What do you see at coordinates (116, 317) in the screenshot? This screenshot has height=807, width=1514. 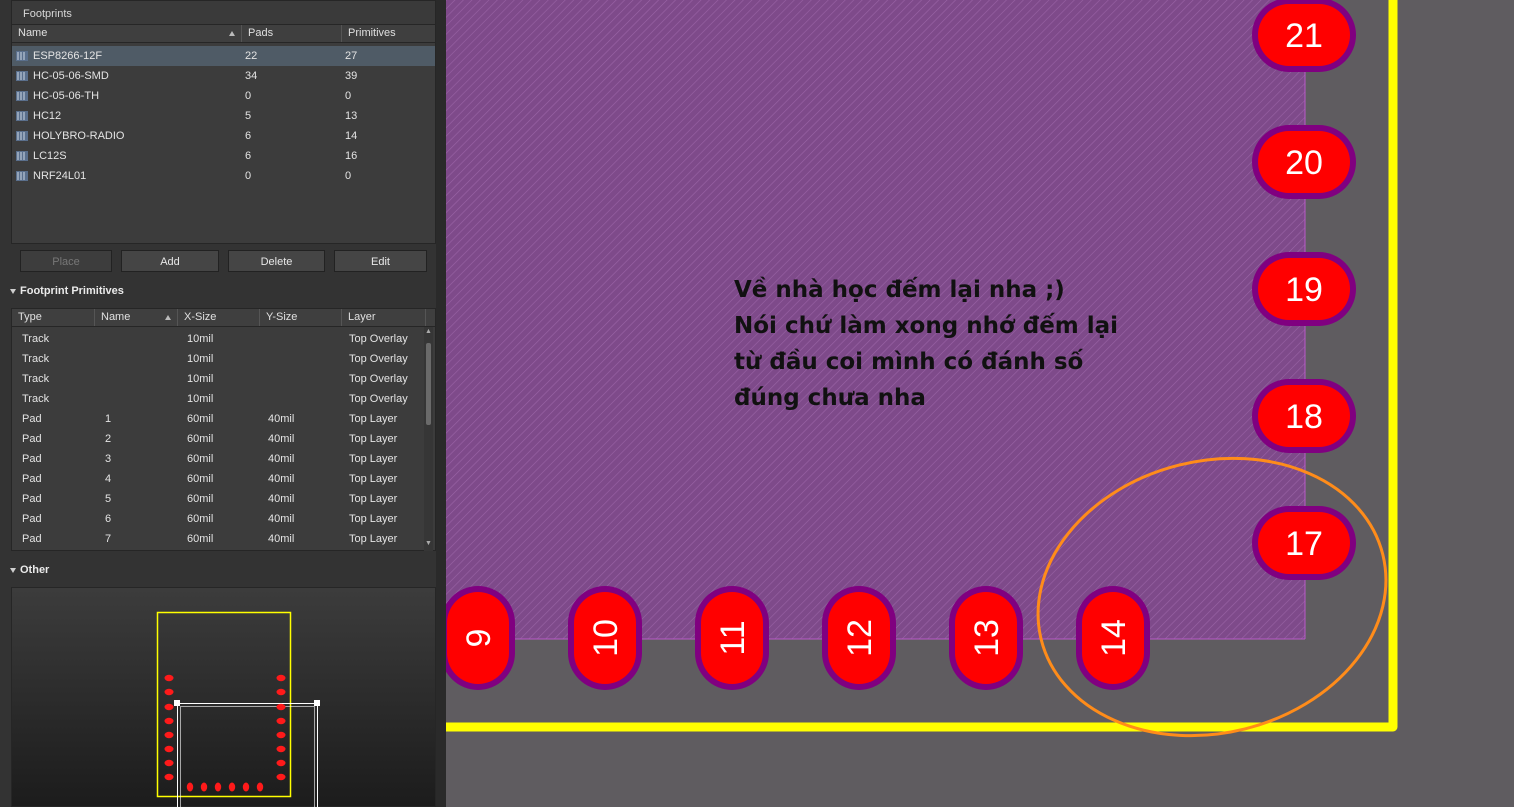 I see `col-header-pname-label: Name` at bounding box center [116, 317].